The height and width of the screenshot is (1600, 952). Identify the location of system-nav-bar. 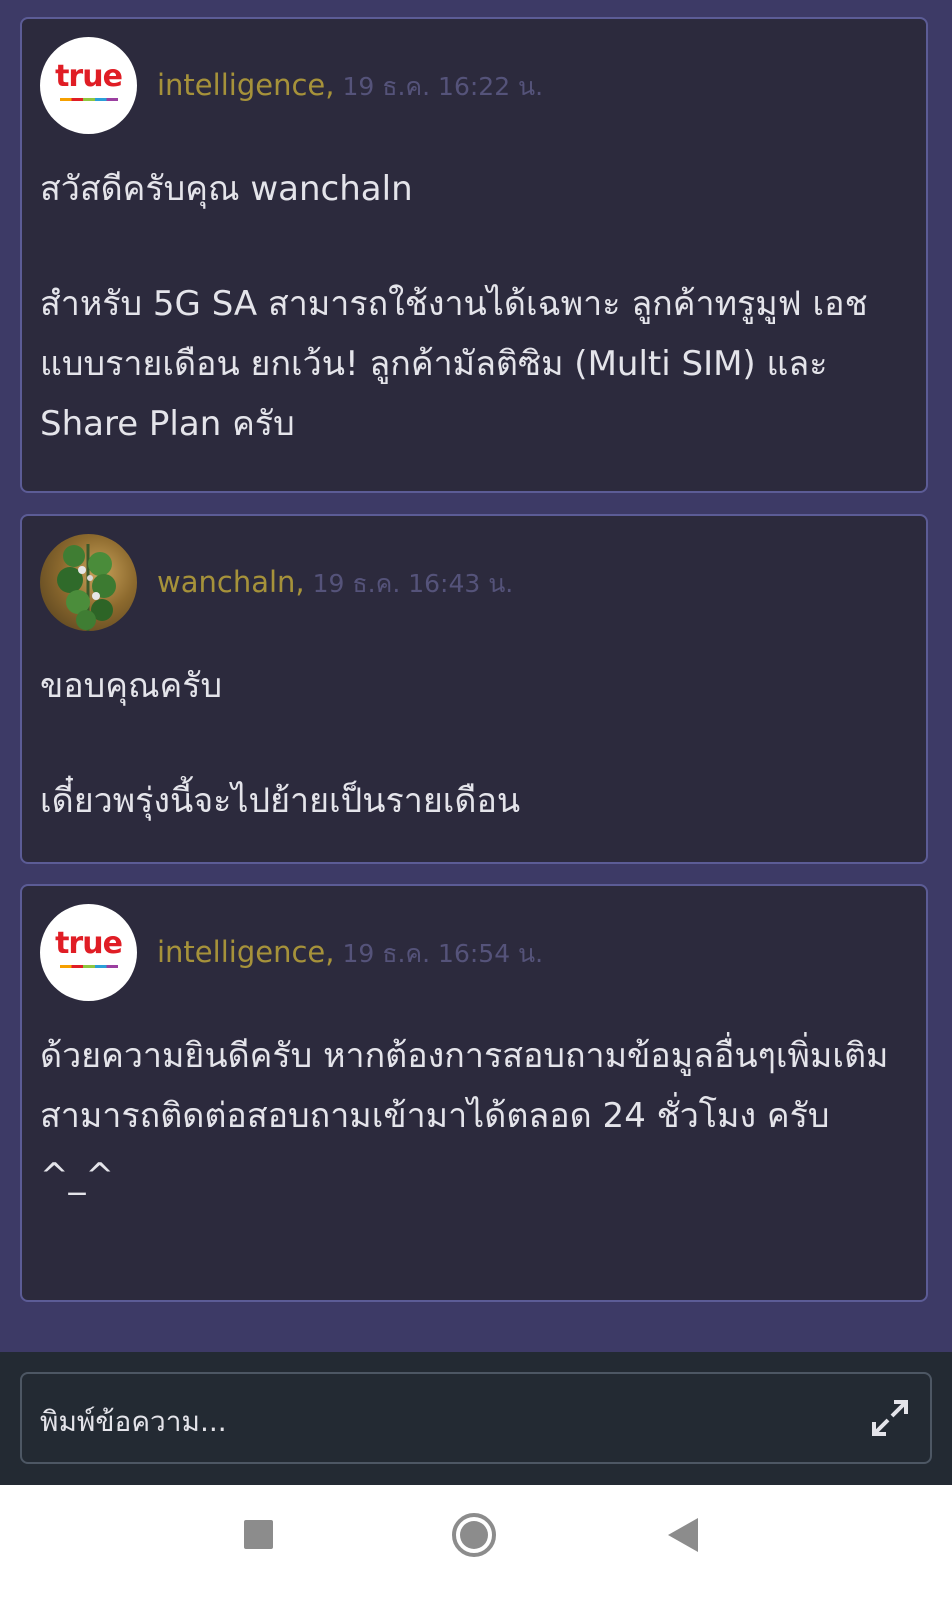
(476, 1542).